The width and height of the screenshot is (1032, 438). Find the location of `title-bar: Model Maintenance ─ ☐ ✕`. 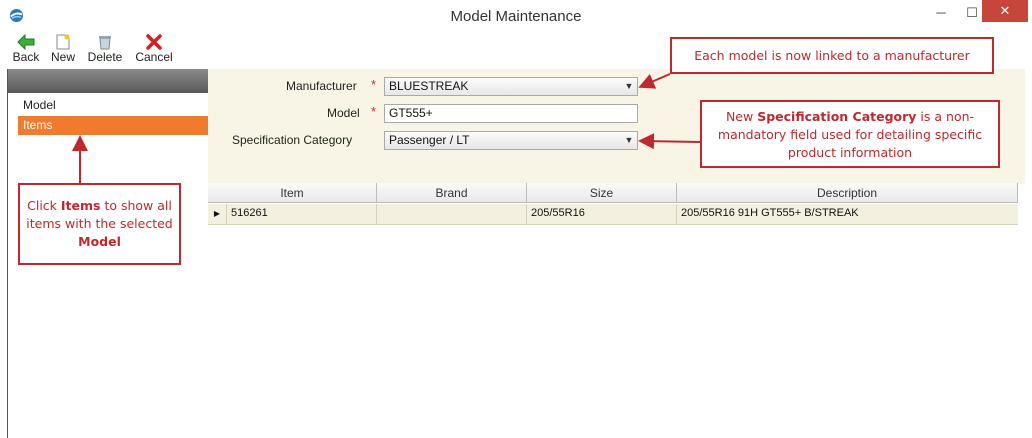

title-bar: Model Maintenance ─ ☐ ✕ is located at coordinates (516, 16).